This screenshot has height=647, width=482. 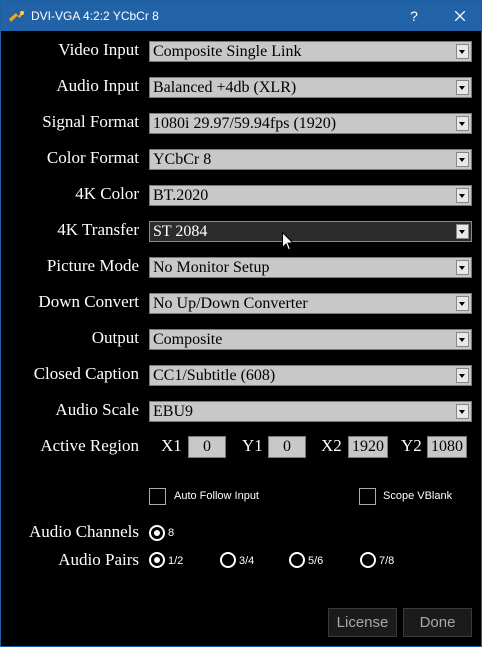 What do you see at coordinates (225, 87) in the screenshot?
I see `audio-input-value: Balanced +4db (XLR)` at bounding box center [225, 87].